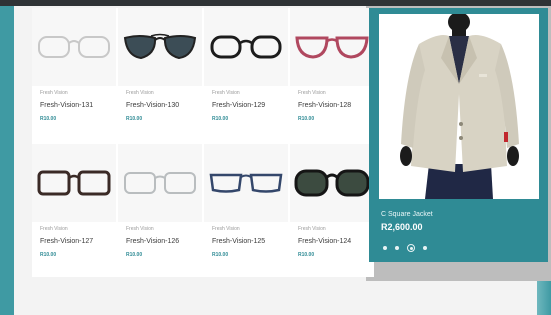  What do you see at coordinates (152, 241) in the screenshot?
I see `product-name: Fresh-Vision-126` at bounding box center [152, 241].